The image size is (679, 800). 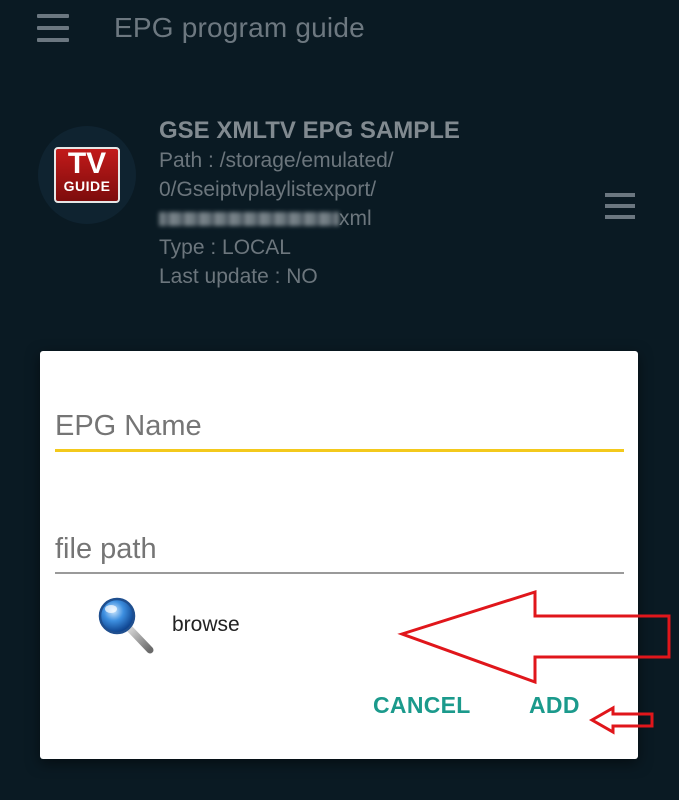 I want to click on epg-path-line-3: xml, so click(x=369, y=218).